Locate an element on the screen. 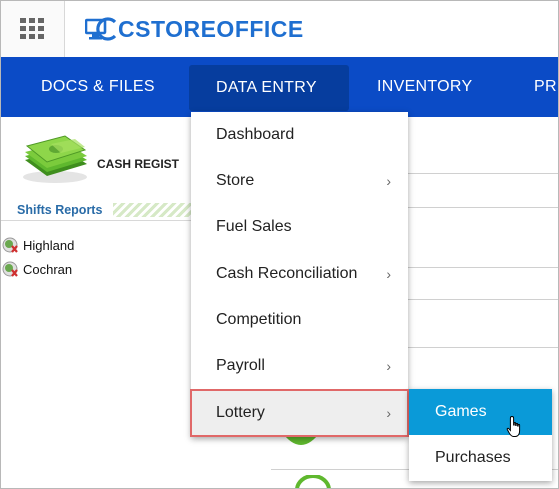 The width and height of the screenshot is (559, 489). submenu-item-purchases: Purchases is located at coordinates (480, 458).